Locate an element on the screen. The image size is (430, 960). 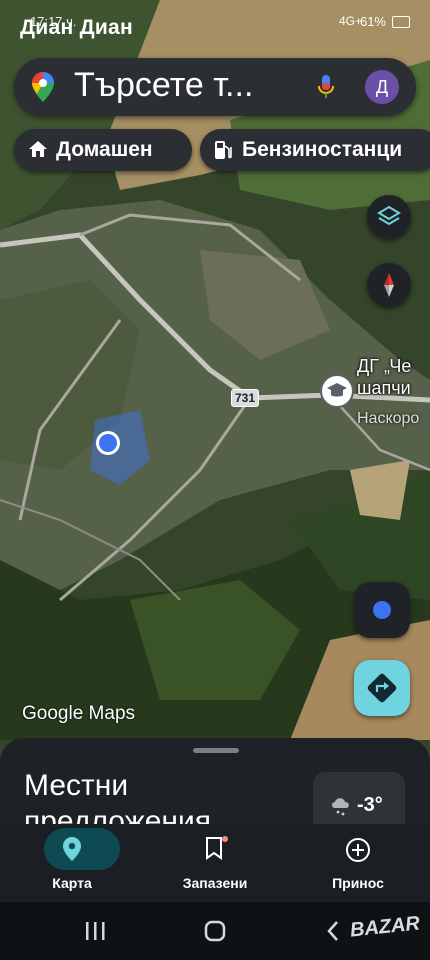
current-location-dot is located at coordinates (108, 443).